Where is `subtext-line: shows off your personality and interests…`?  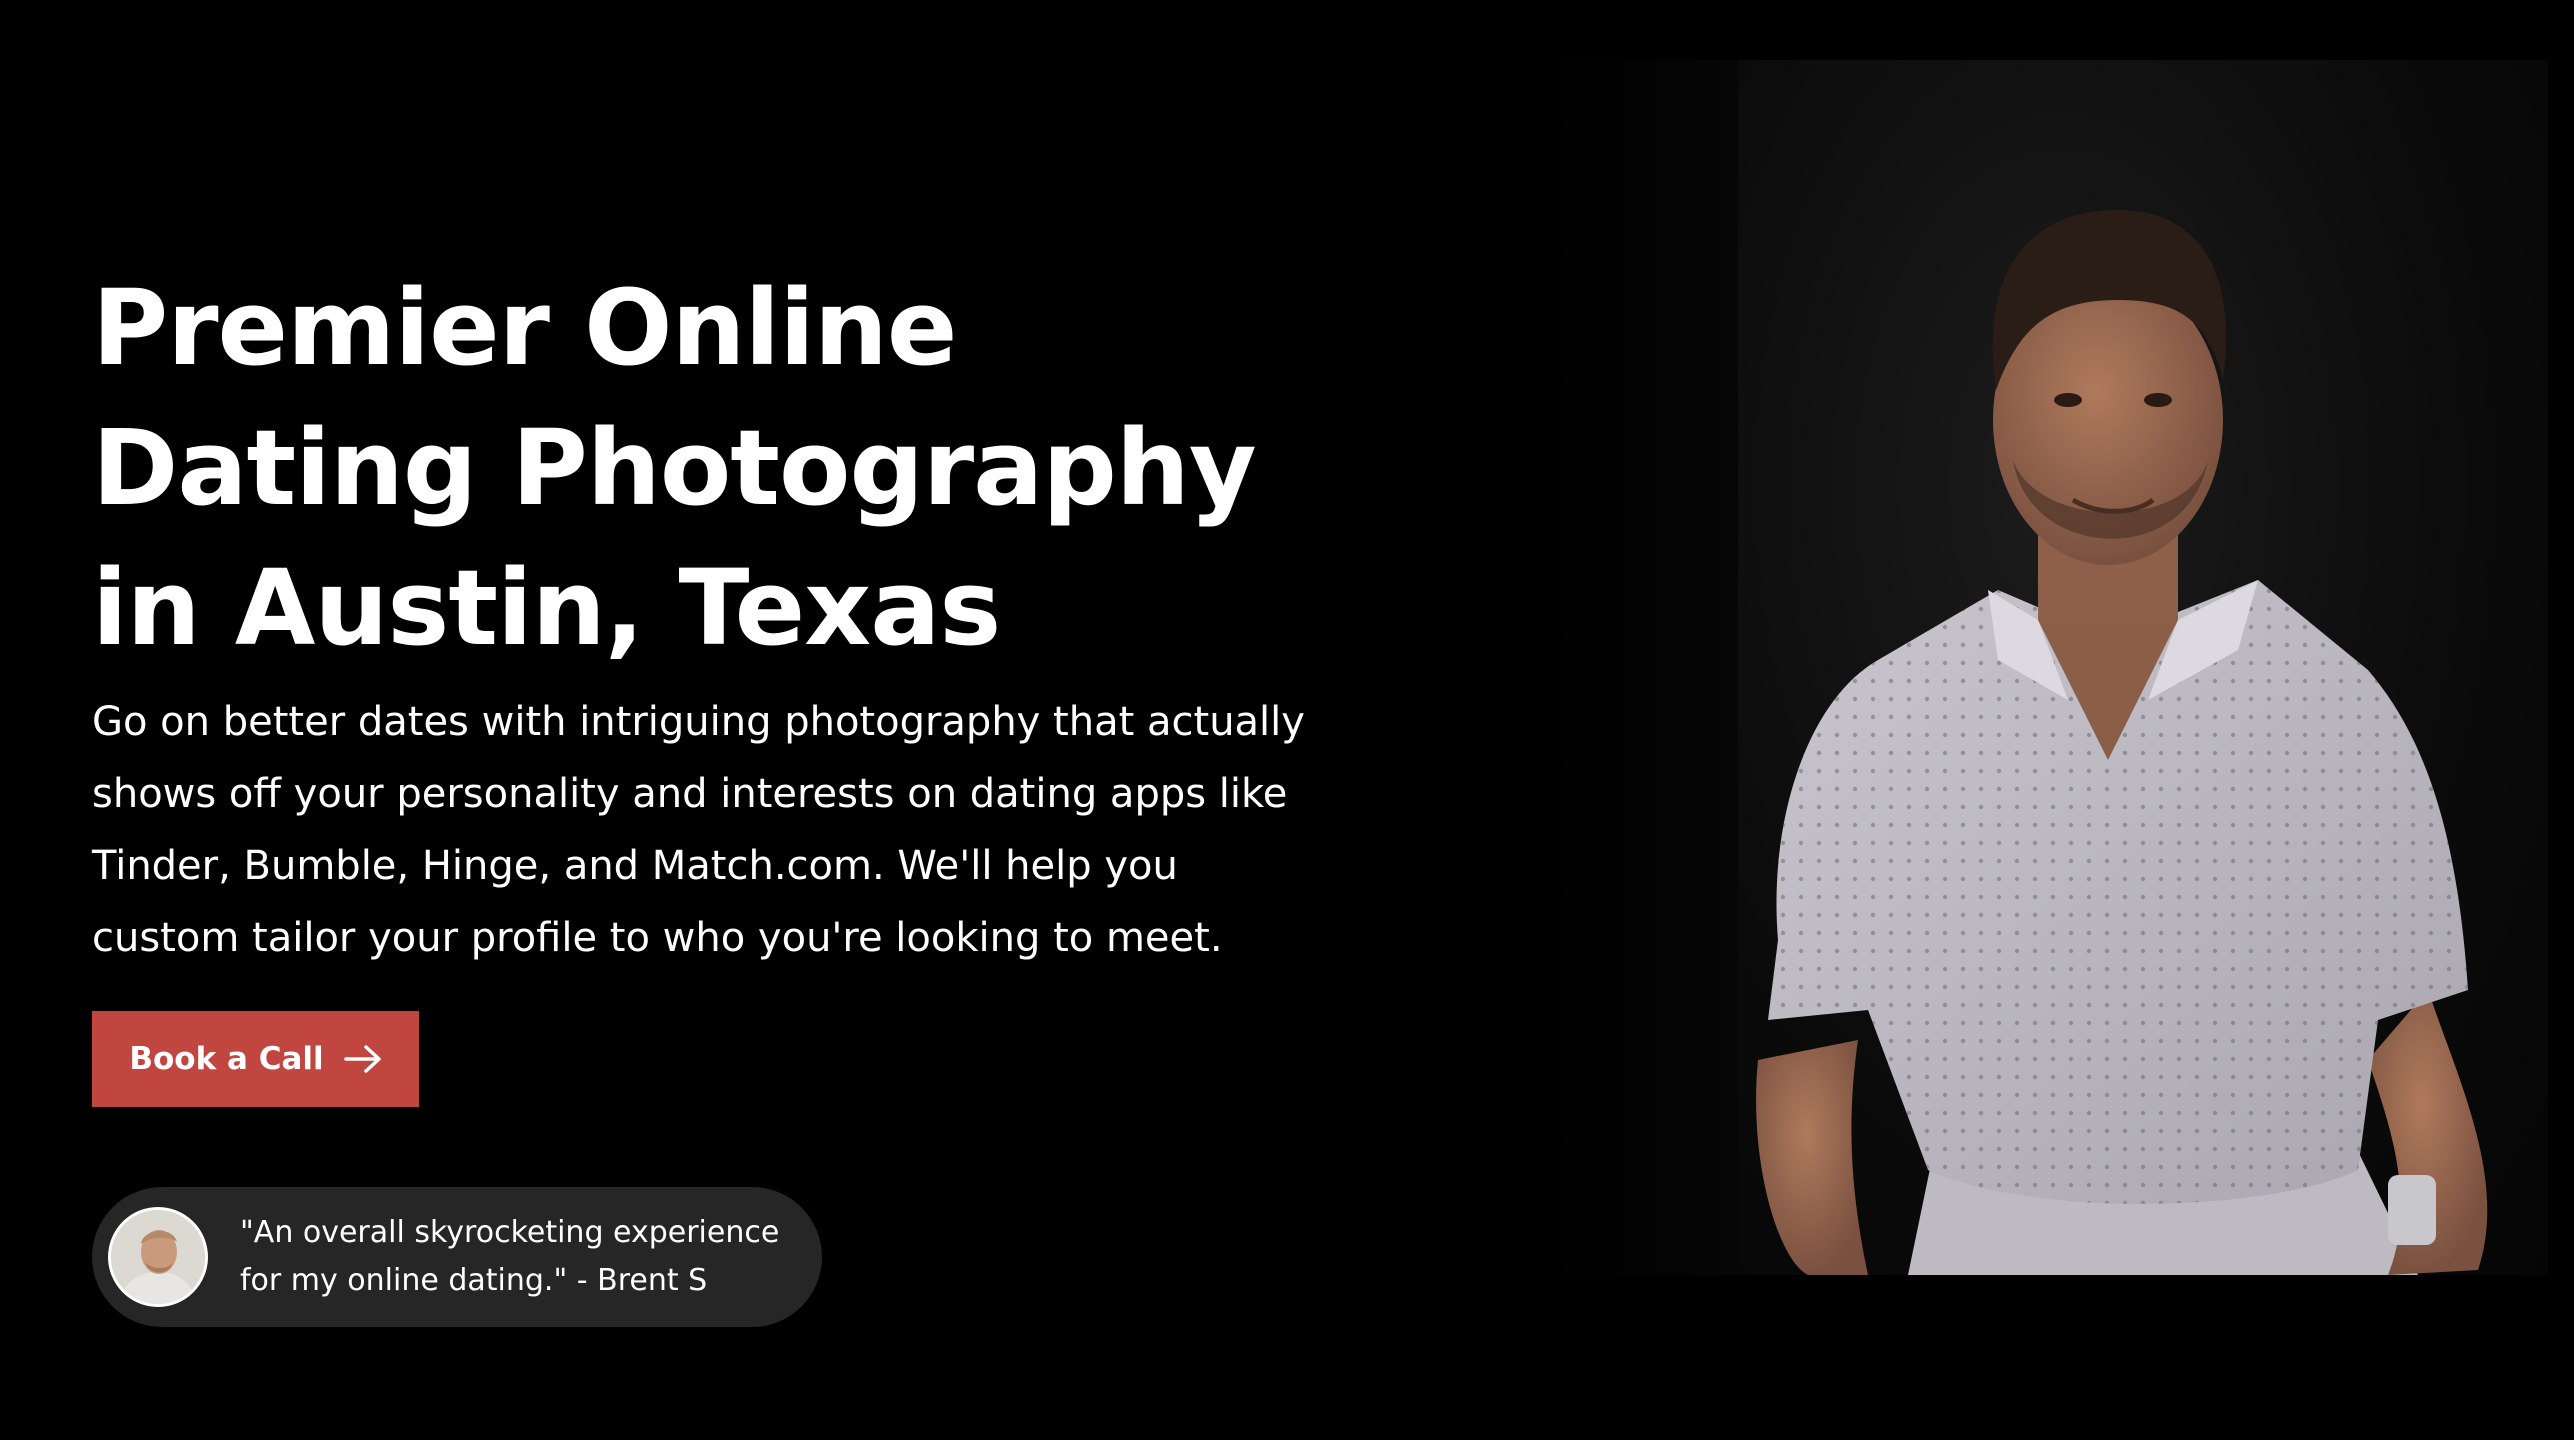
subtext-line: shows off your personality and interests… is located at coordinates (690, 794).